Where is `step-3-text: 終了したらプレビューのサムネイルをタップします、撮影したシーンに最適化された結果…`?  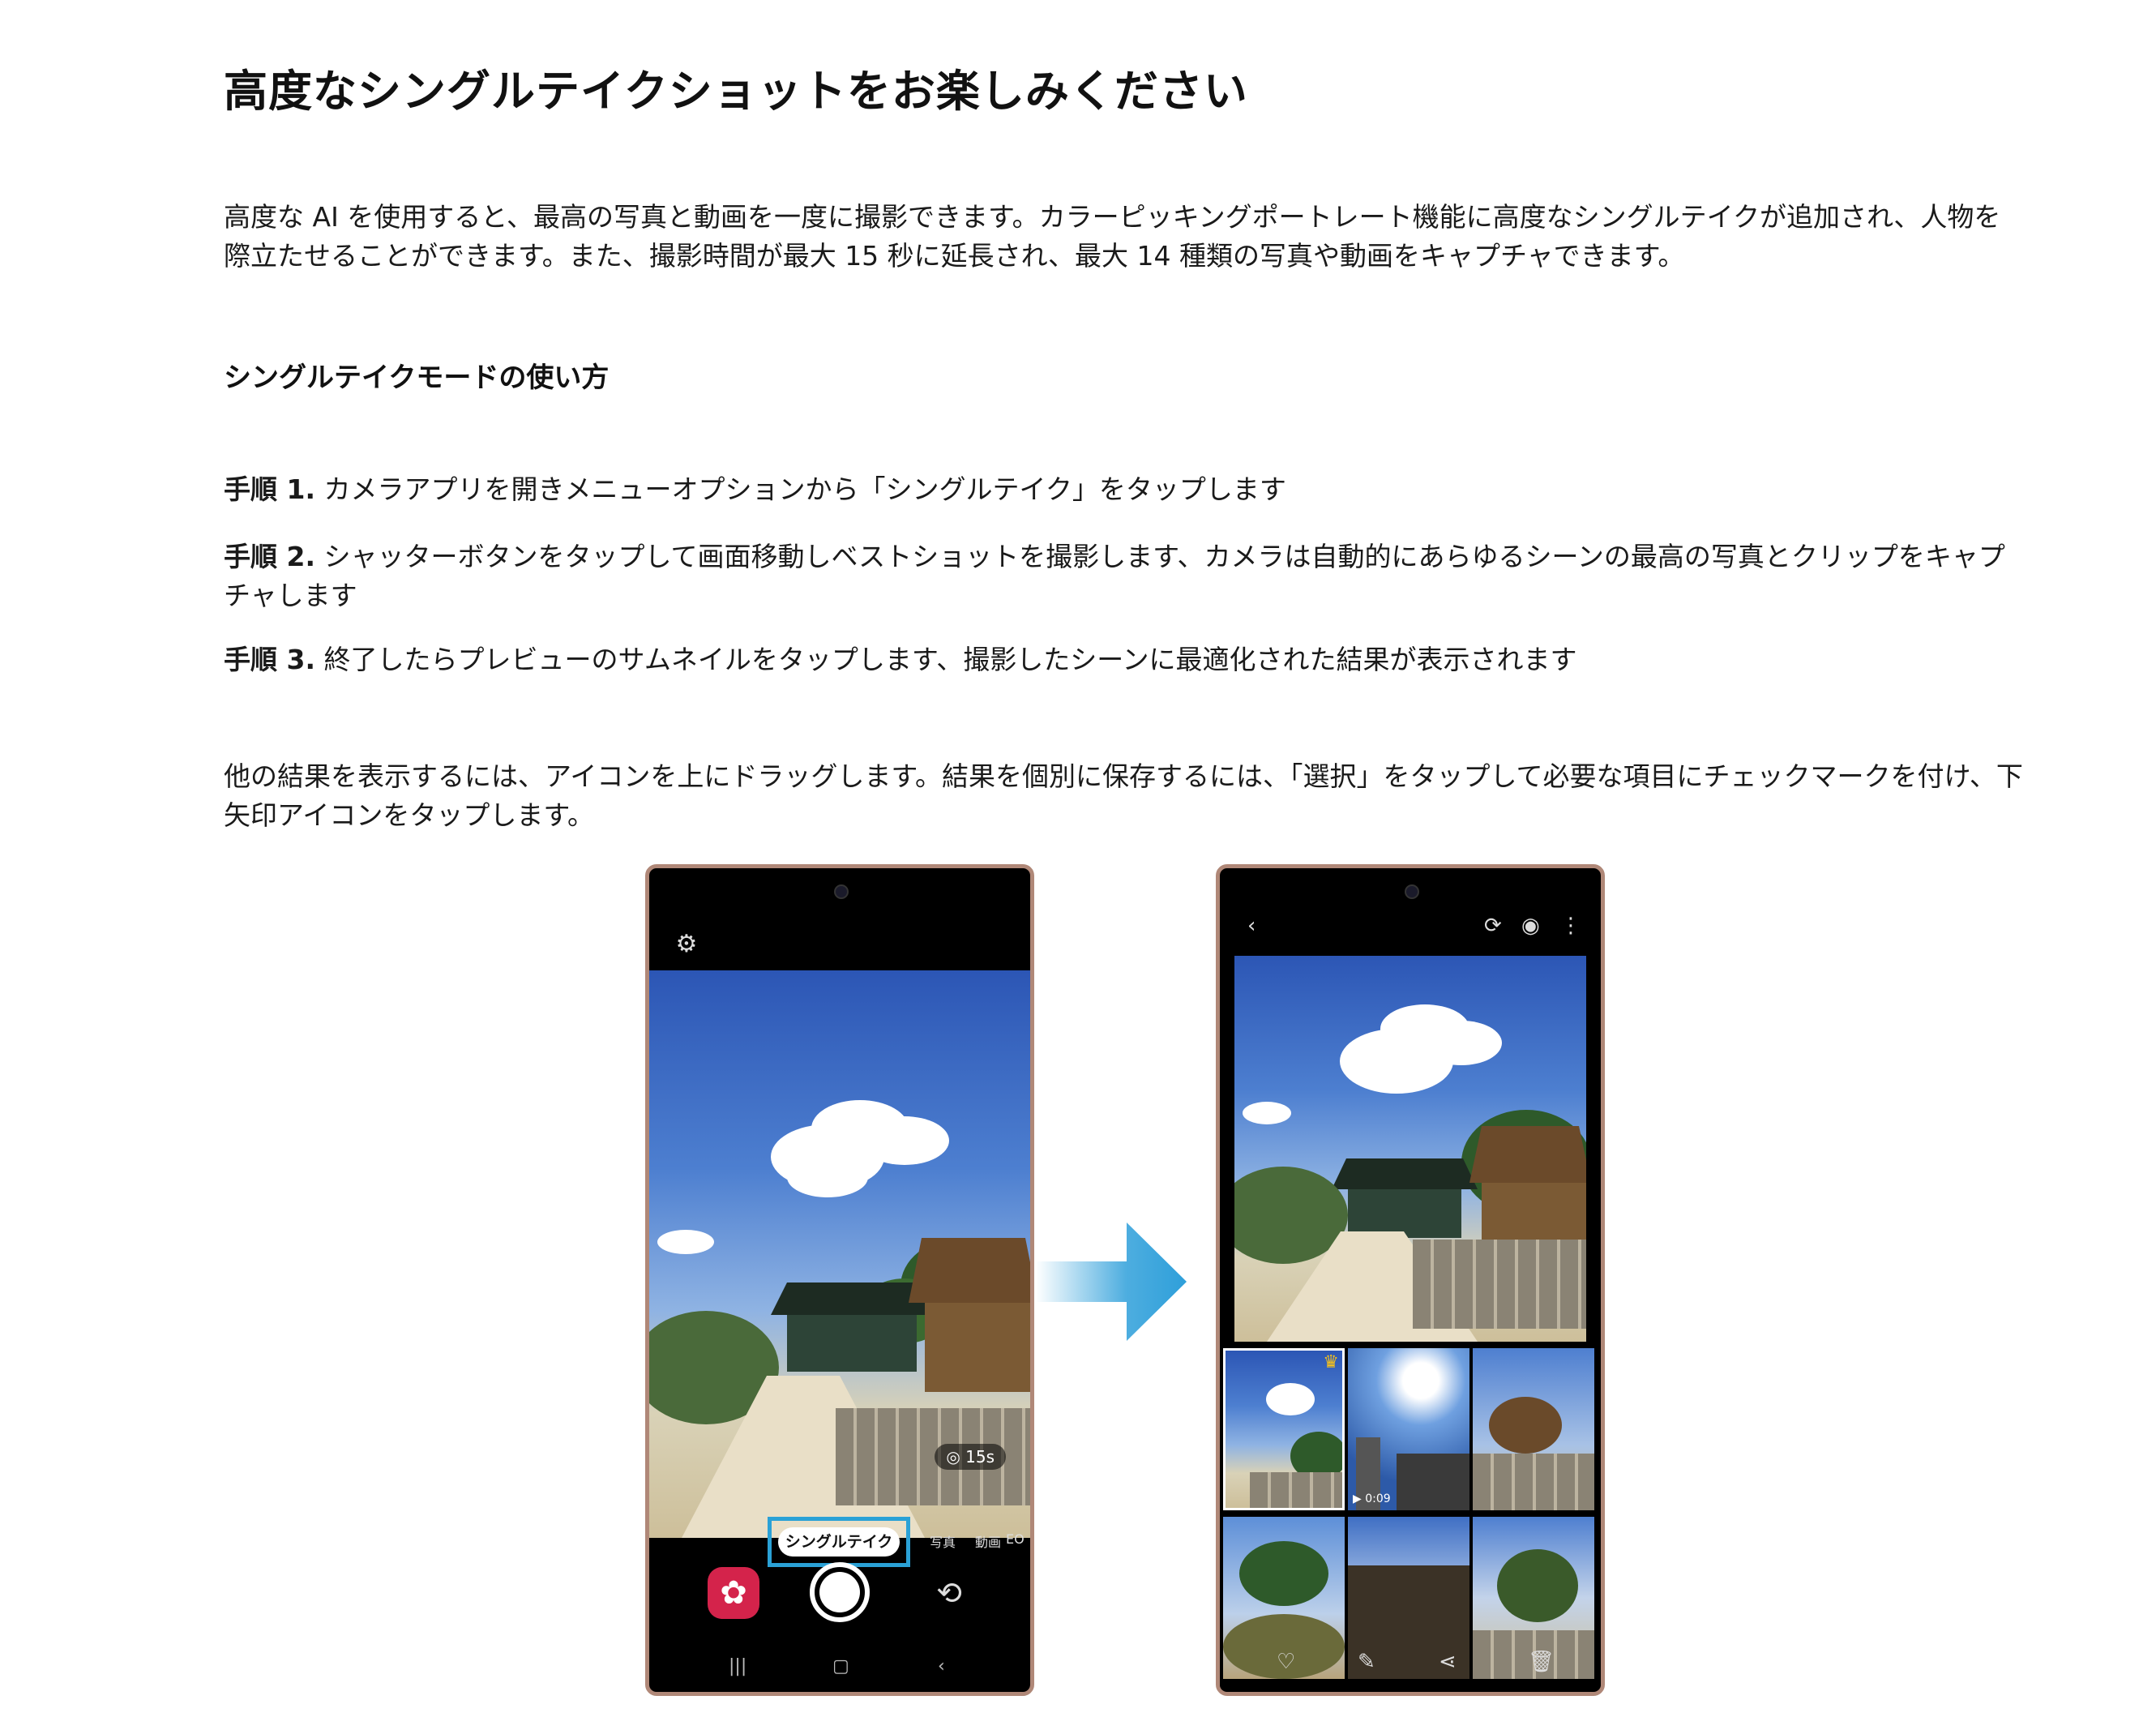
step-3-text: 終了したらプレビューのサムネイルをタップします、撮影したシーンに最適化された結果… is located at coordinates (946, 660).